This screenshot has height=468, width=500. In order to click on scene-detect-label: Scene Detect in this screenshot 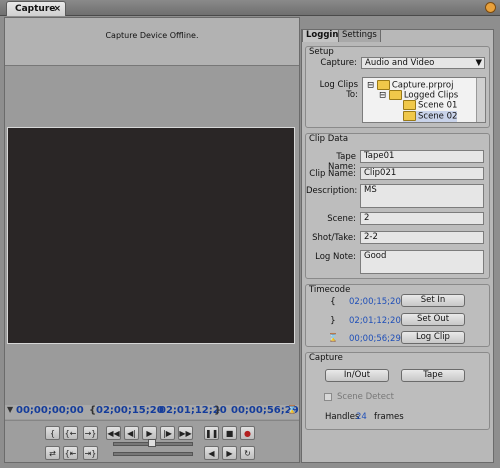, I will do `click(365, 397)`.